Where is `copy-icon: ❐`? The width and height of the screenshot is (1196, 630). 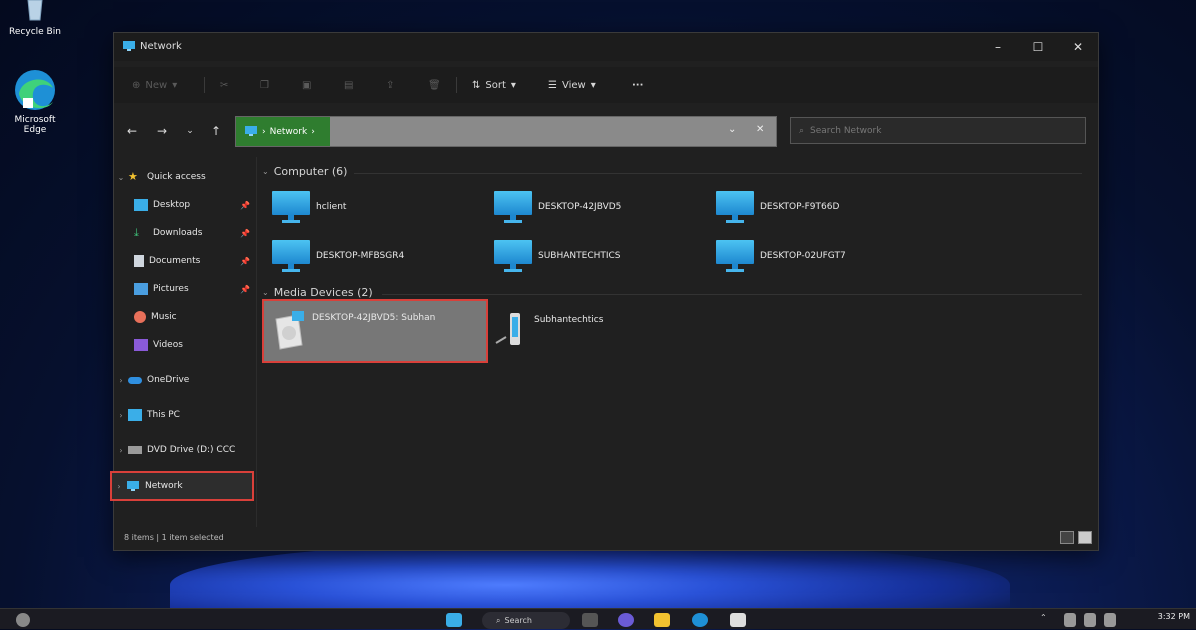
copy-icon: ❐ is located at coordinates (264, 85).